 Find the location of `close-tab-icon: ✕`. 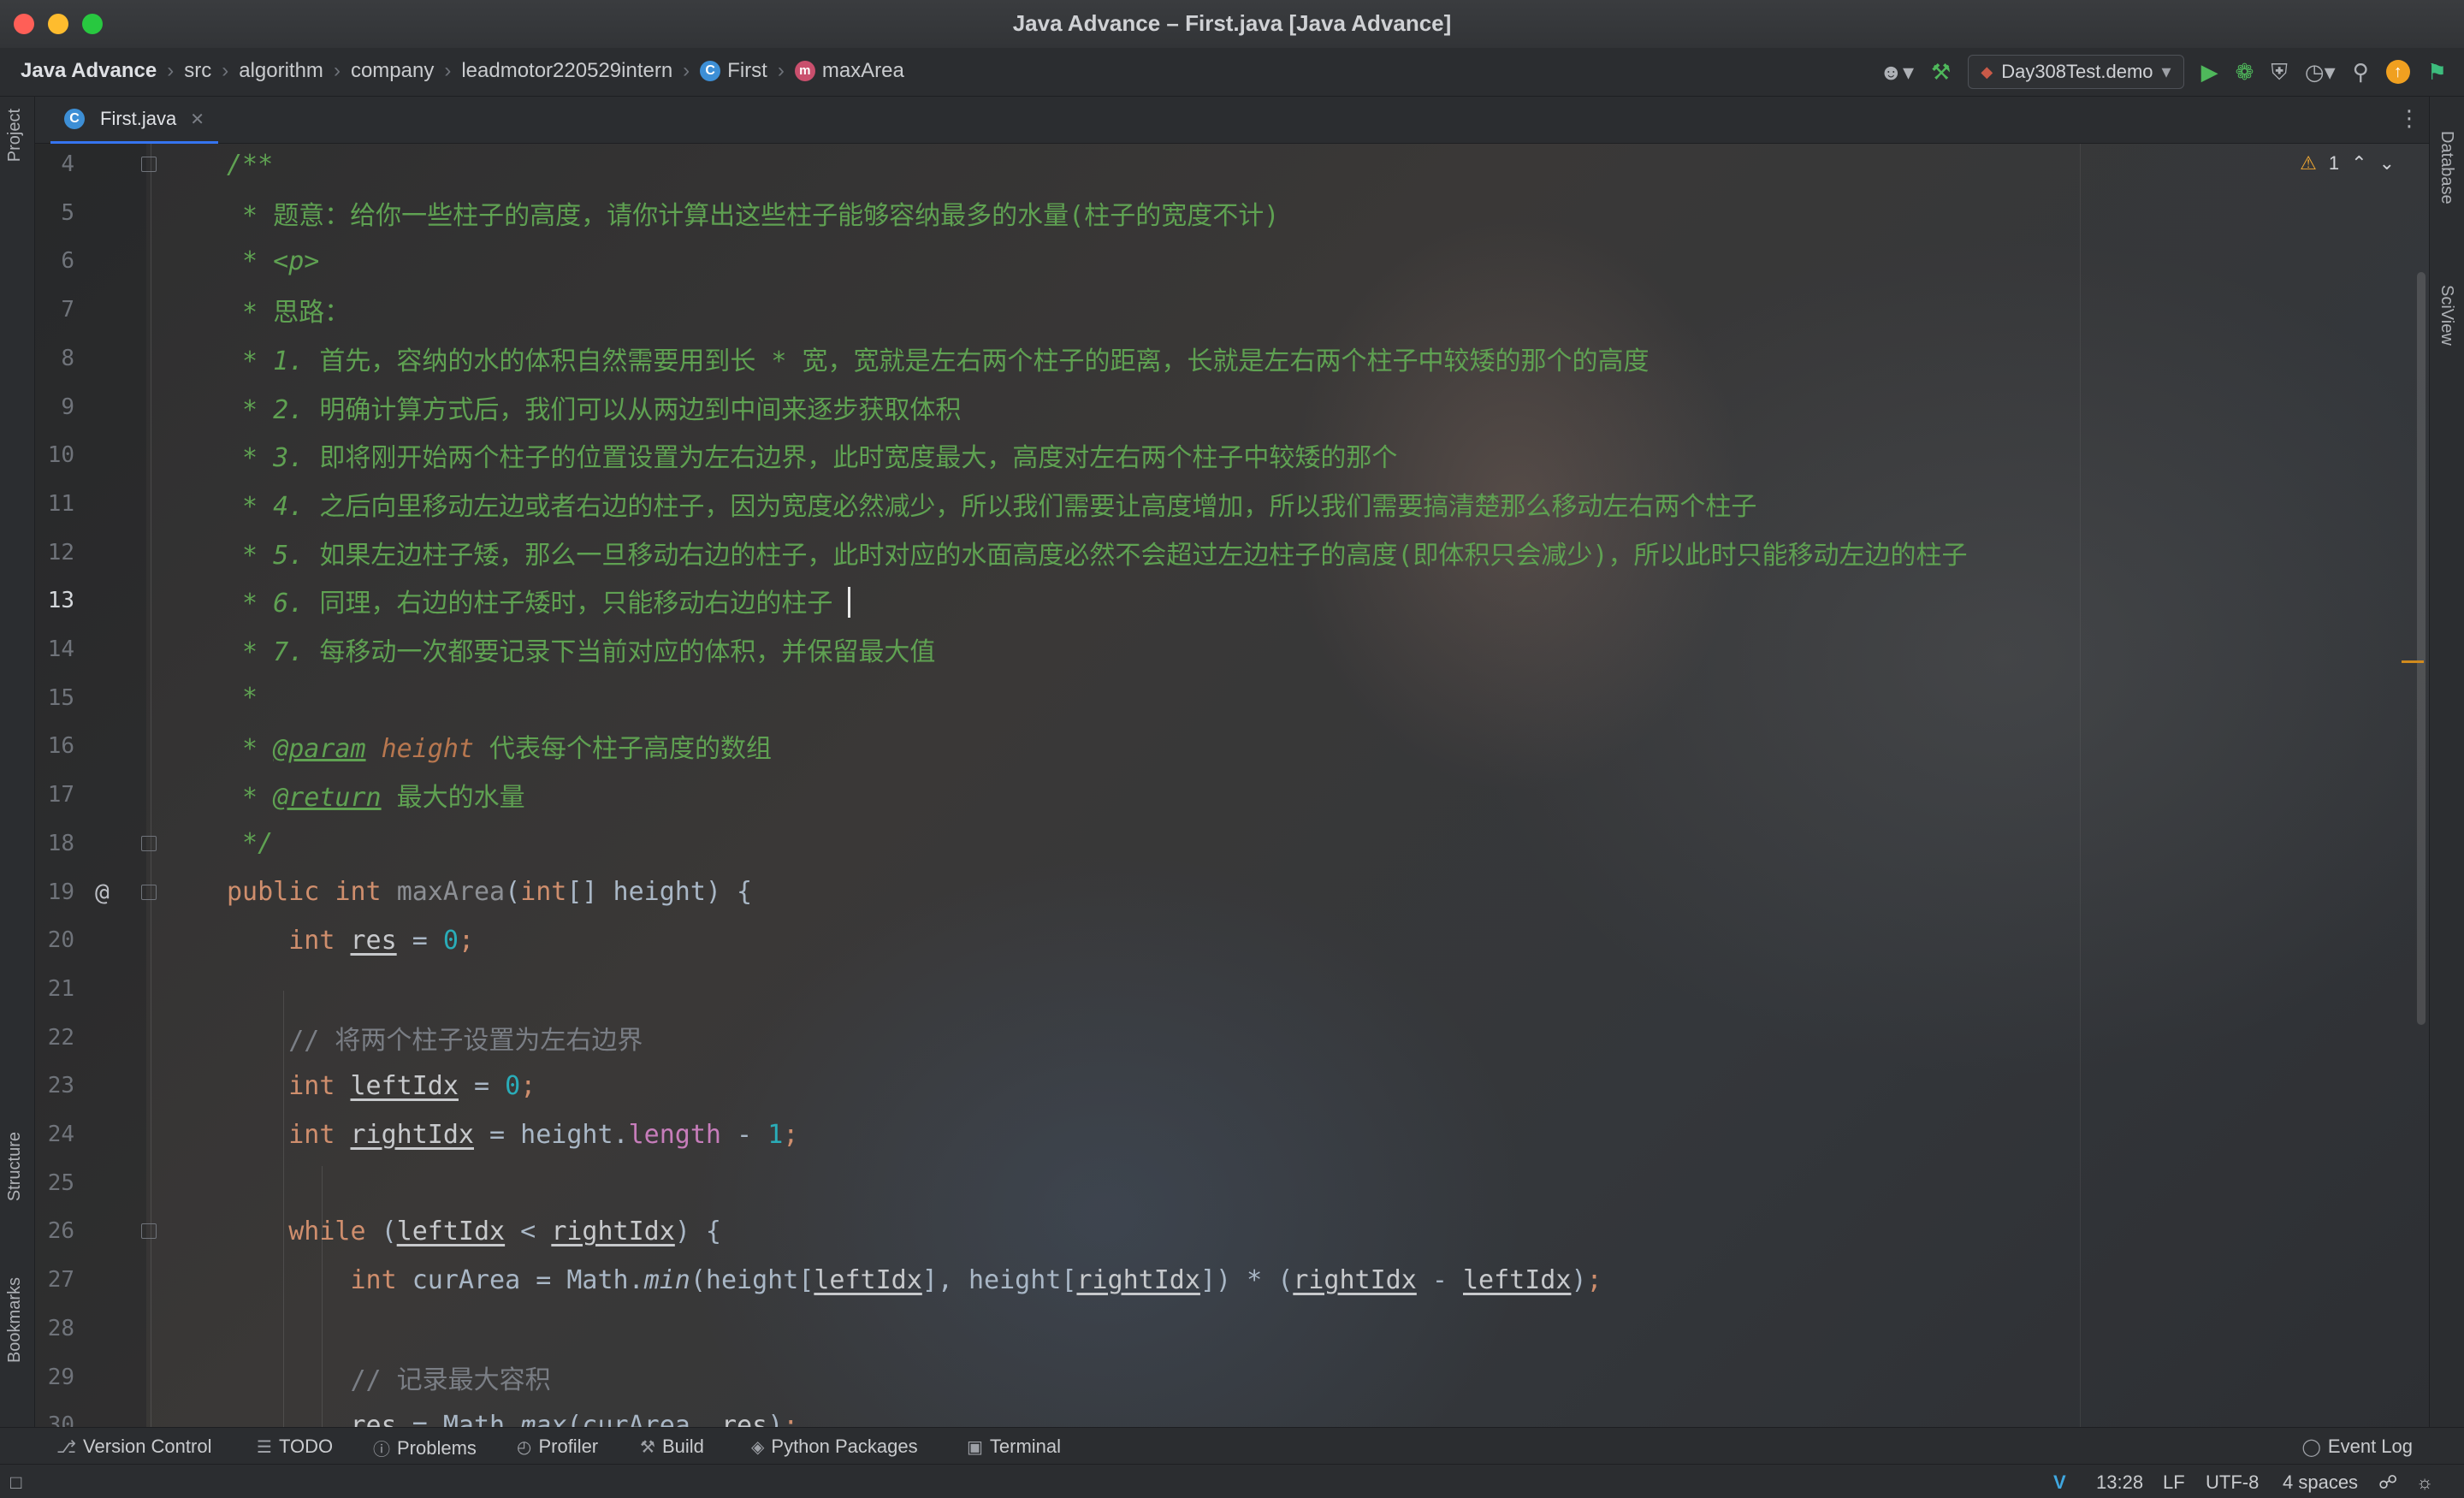

close-tab-icon: ✕ is located at coordinates (197, 119).